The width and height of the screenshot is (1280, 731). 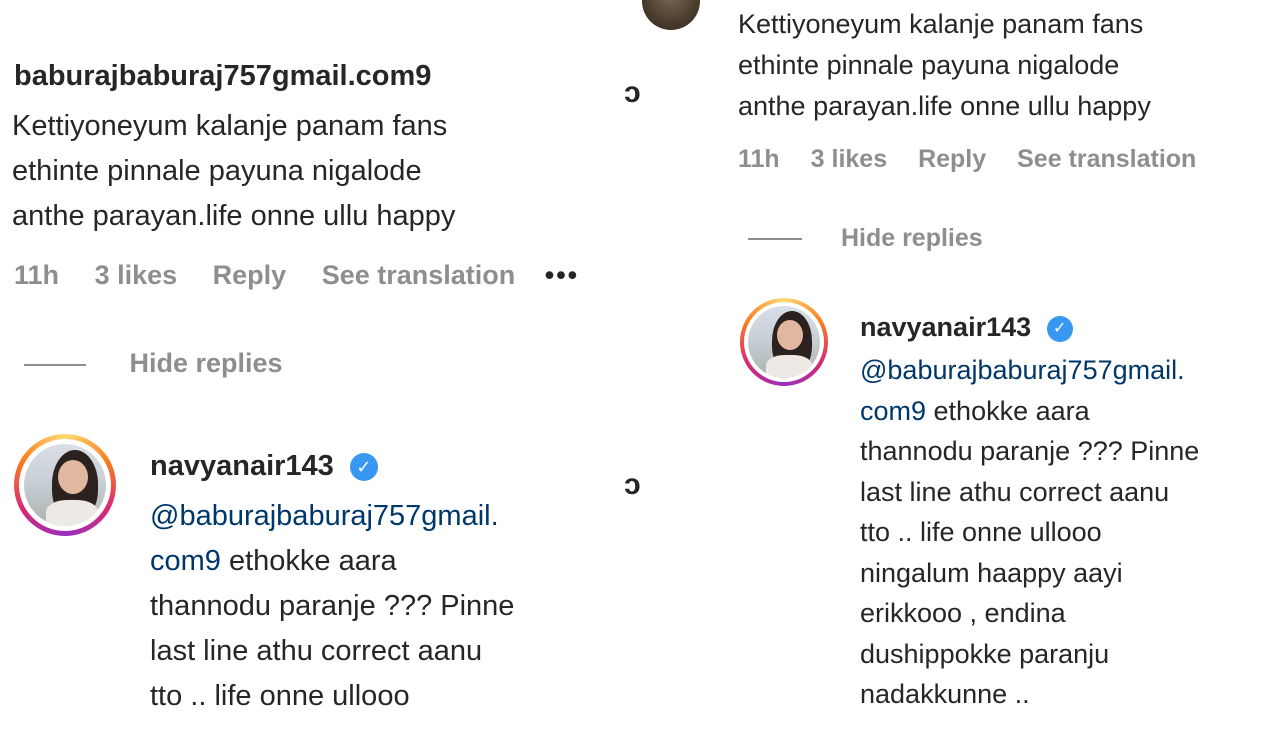 What do you see at coordinates (671, 15) in the screenshot?
I see `commenter-avatar` at bounding box center [671, 15].